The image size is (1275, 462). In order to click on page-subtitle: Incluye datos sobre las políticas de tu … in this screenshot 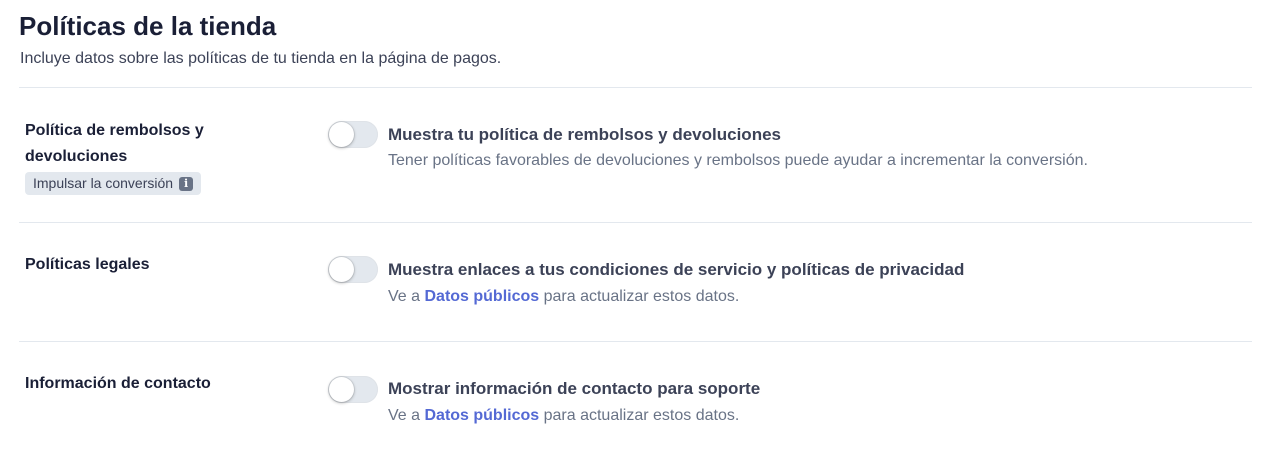, I will do `click(261, 58)`.